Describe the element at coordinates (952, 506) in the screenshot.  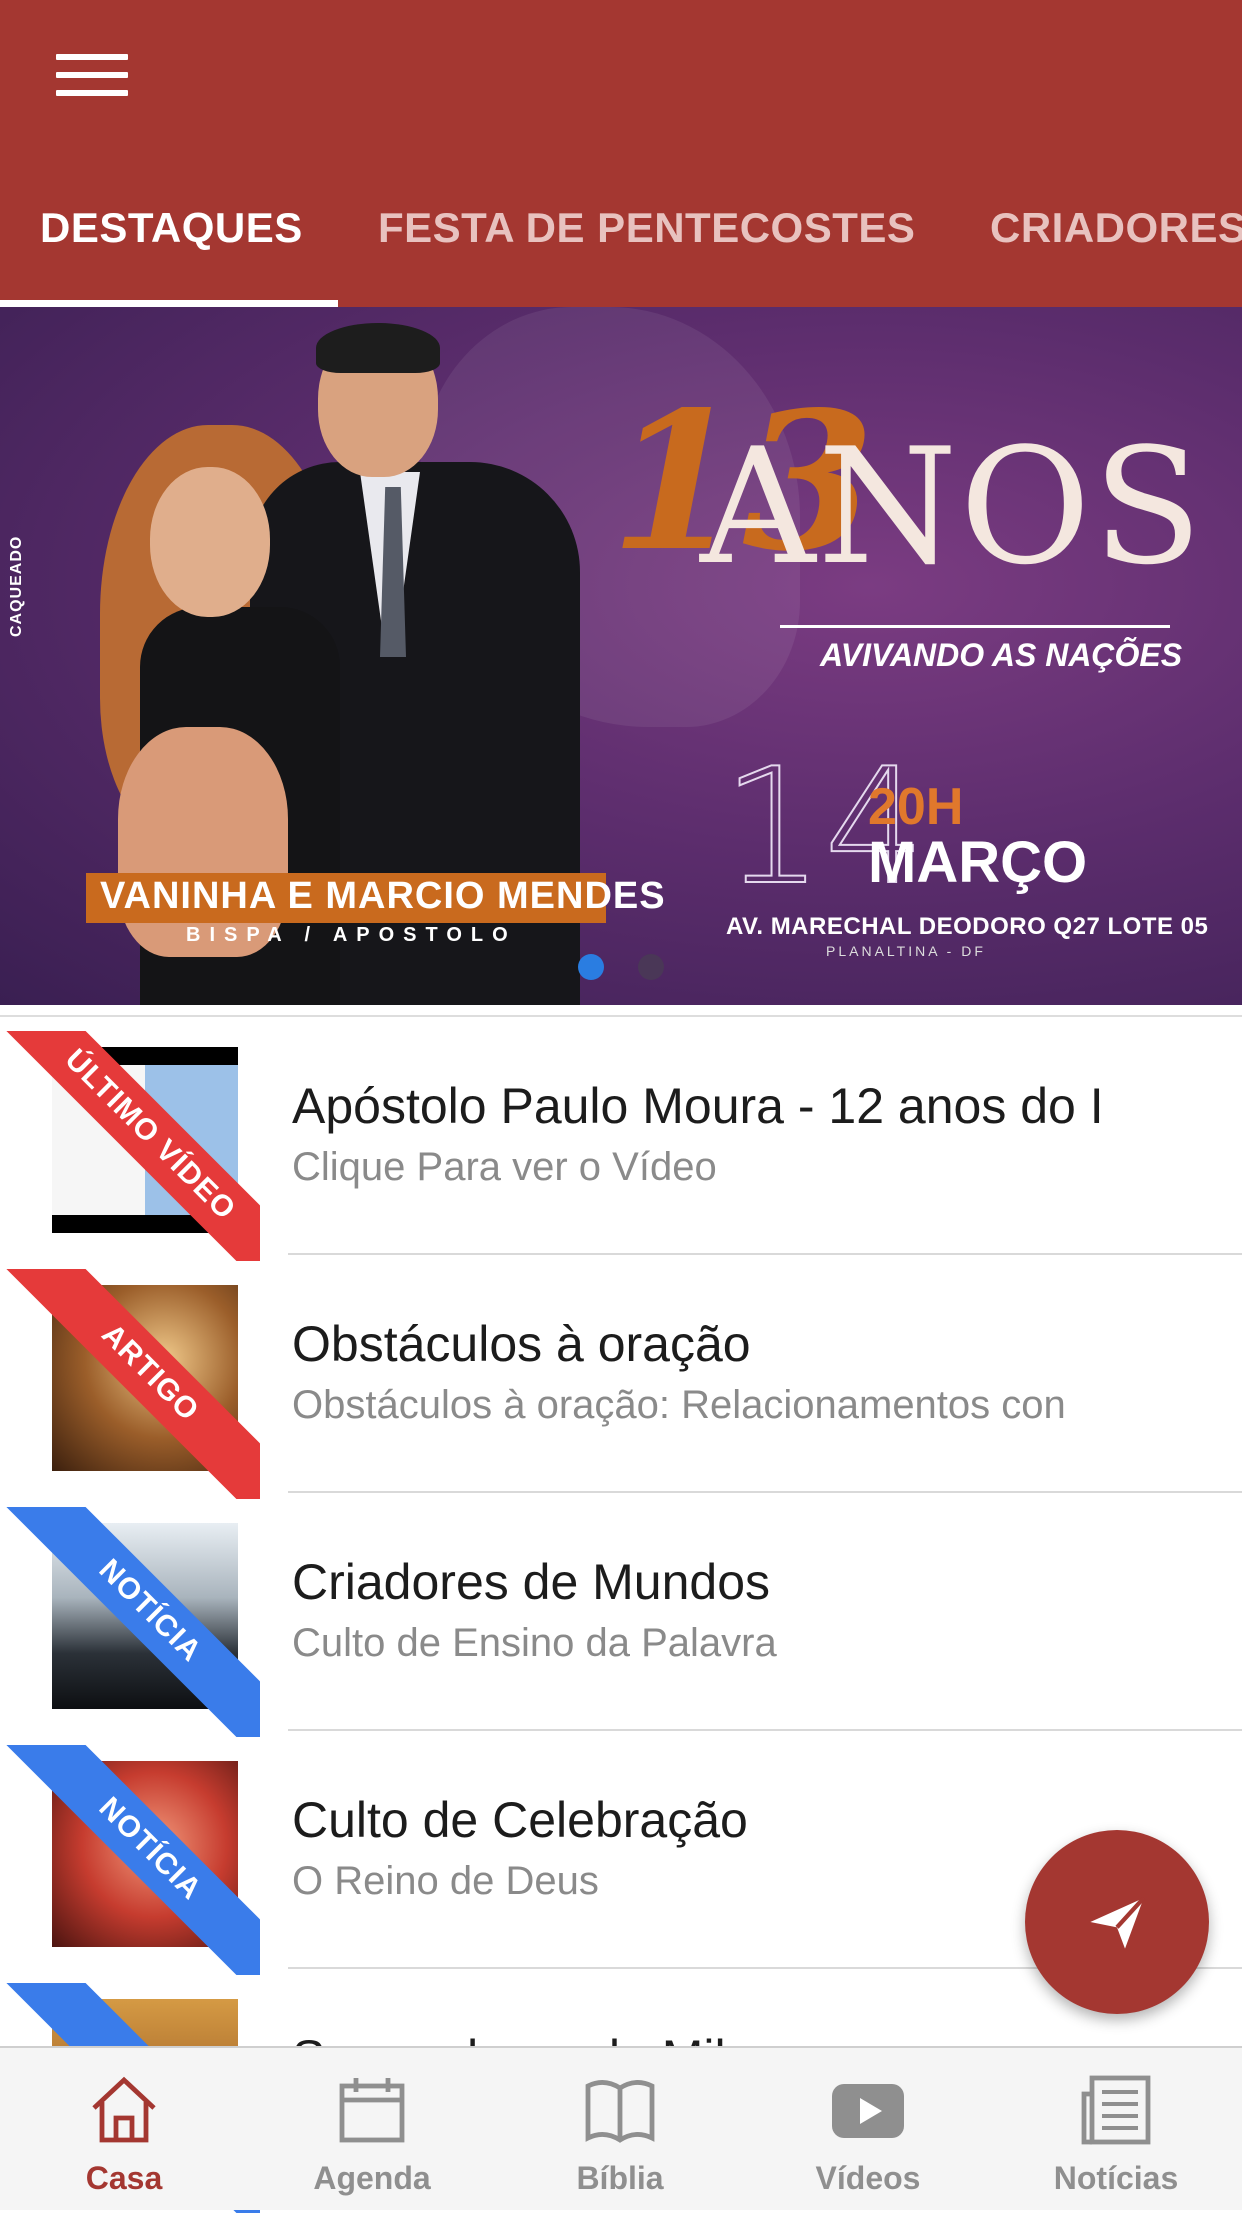
I see `banner-title: ANOS` at that location.